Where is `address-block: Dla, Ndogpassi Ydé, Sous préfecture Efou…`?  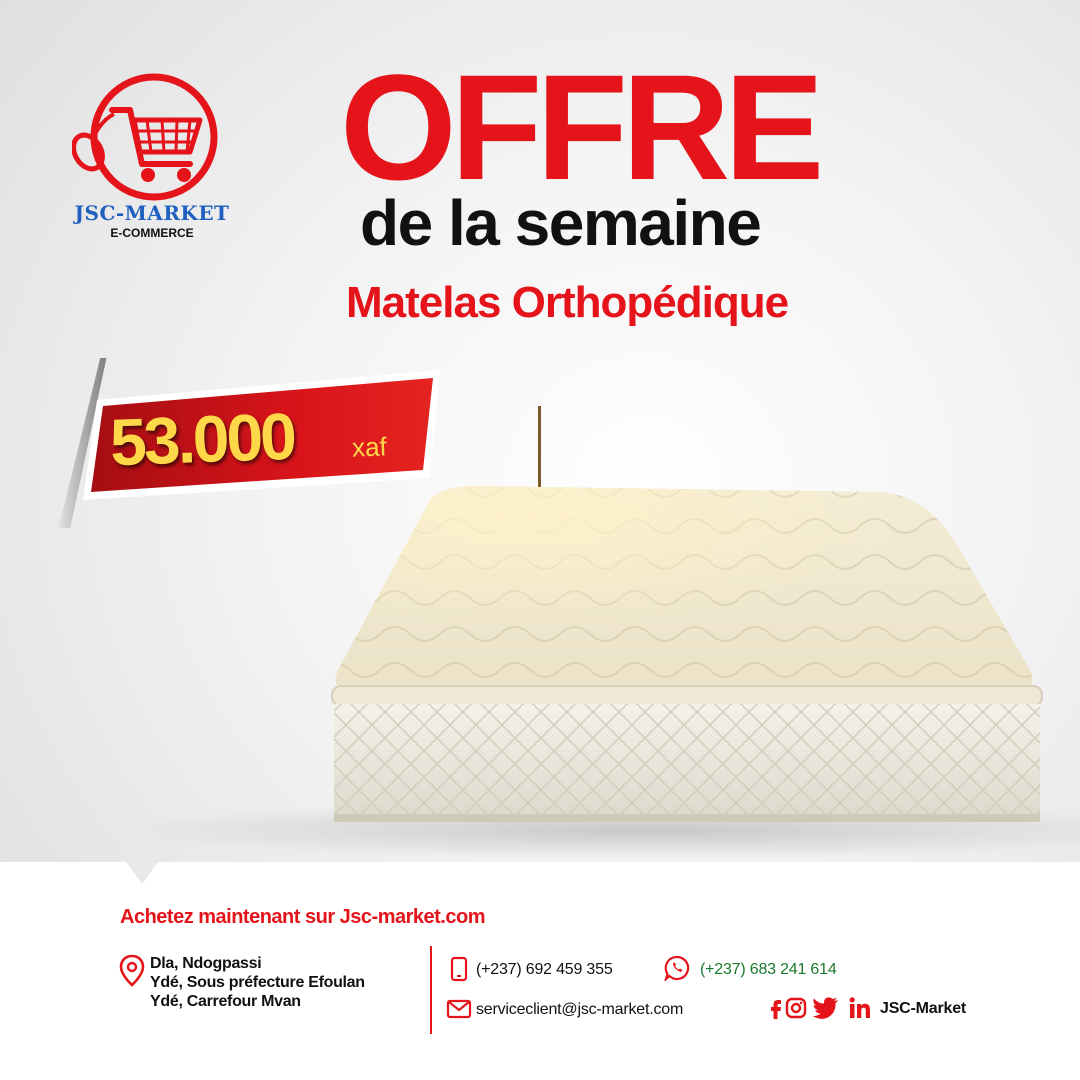
address-block: Dla, Ndogpassi Ydé, Sous préfecture Efou… is located at coordinates (257, 982).